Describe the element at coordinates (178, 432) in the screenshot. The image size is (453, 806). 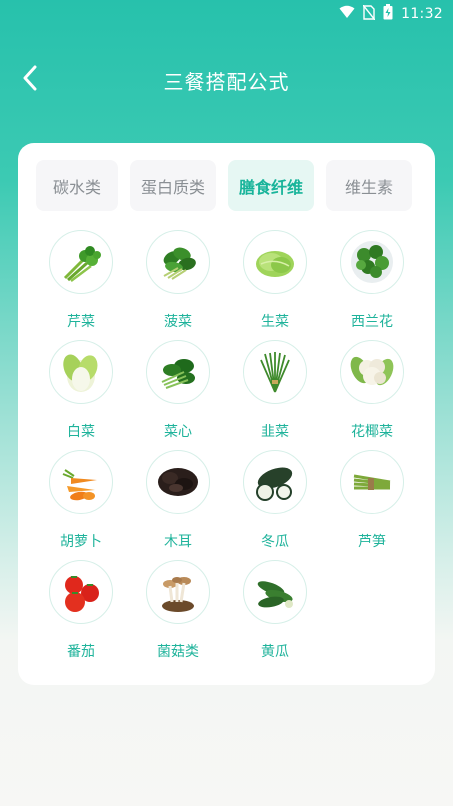
I see `food-item-label: 菜心` at that location.